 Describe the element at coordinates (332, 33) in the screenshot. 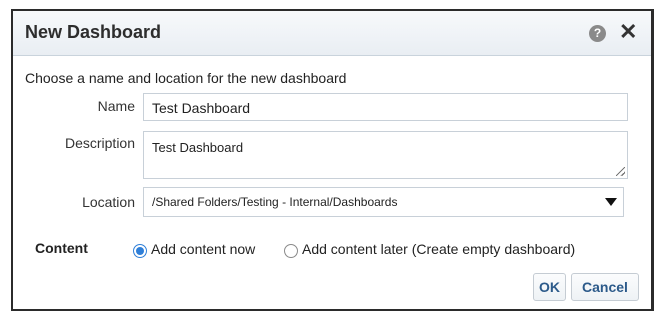

I see `dialog-titlebar: New Dashboard ? ✕` at that location.